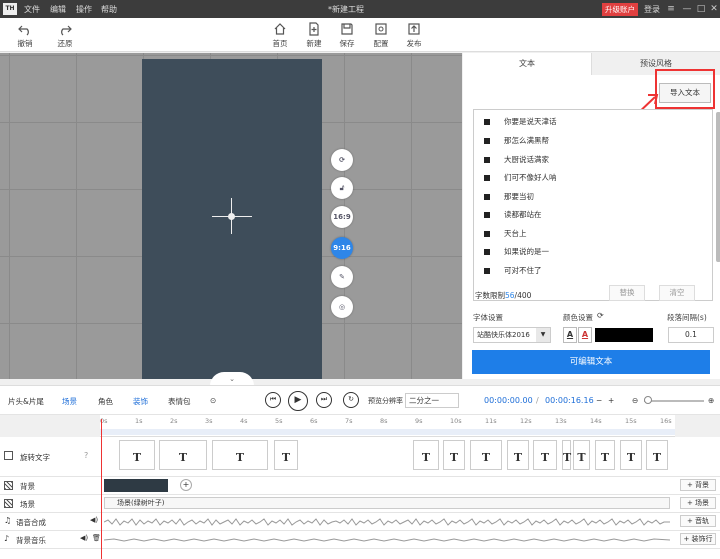 Image resolution: width=720 pixels, height=559 pixels. Describe the element at coordinates (570, 335) in the screenshot. I see `text-color-button: A` at that location.